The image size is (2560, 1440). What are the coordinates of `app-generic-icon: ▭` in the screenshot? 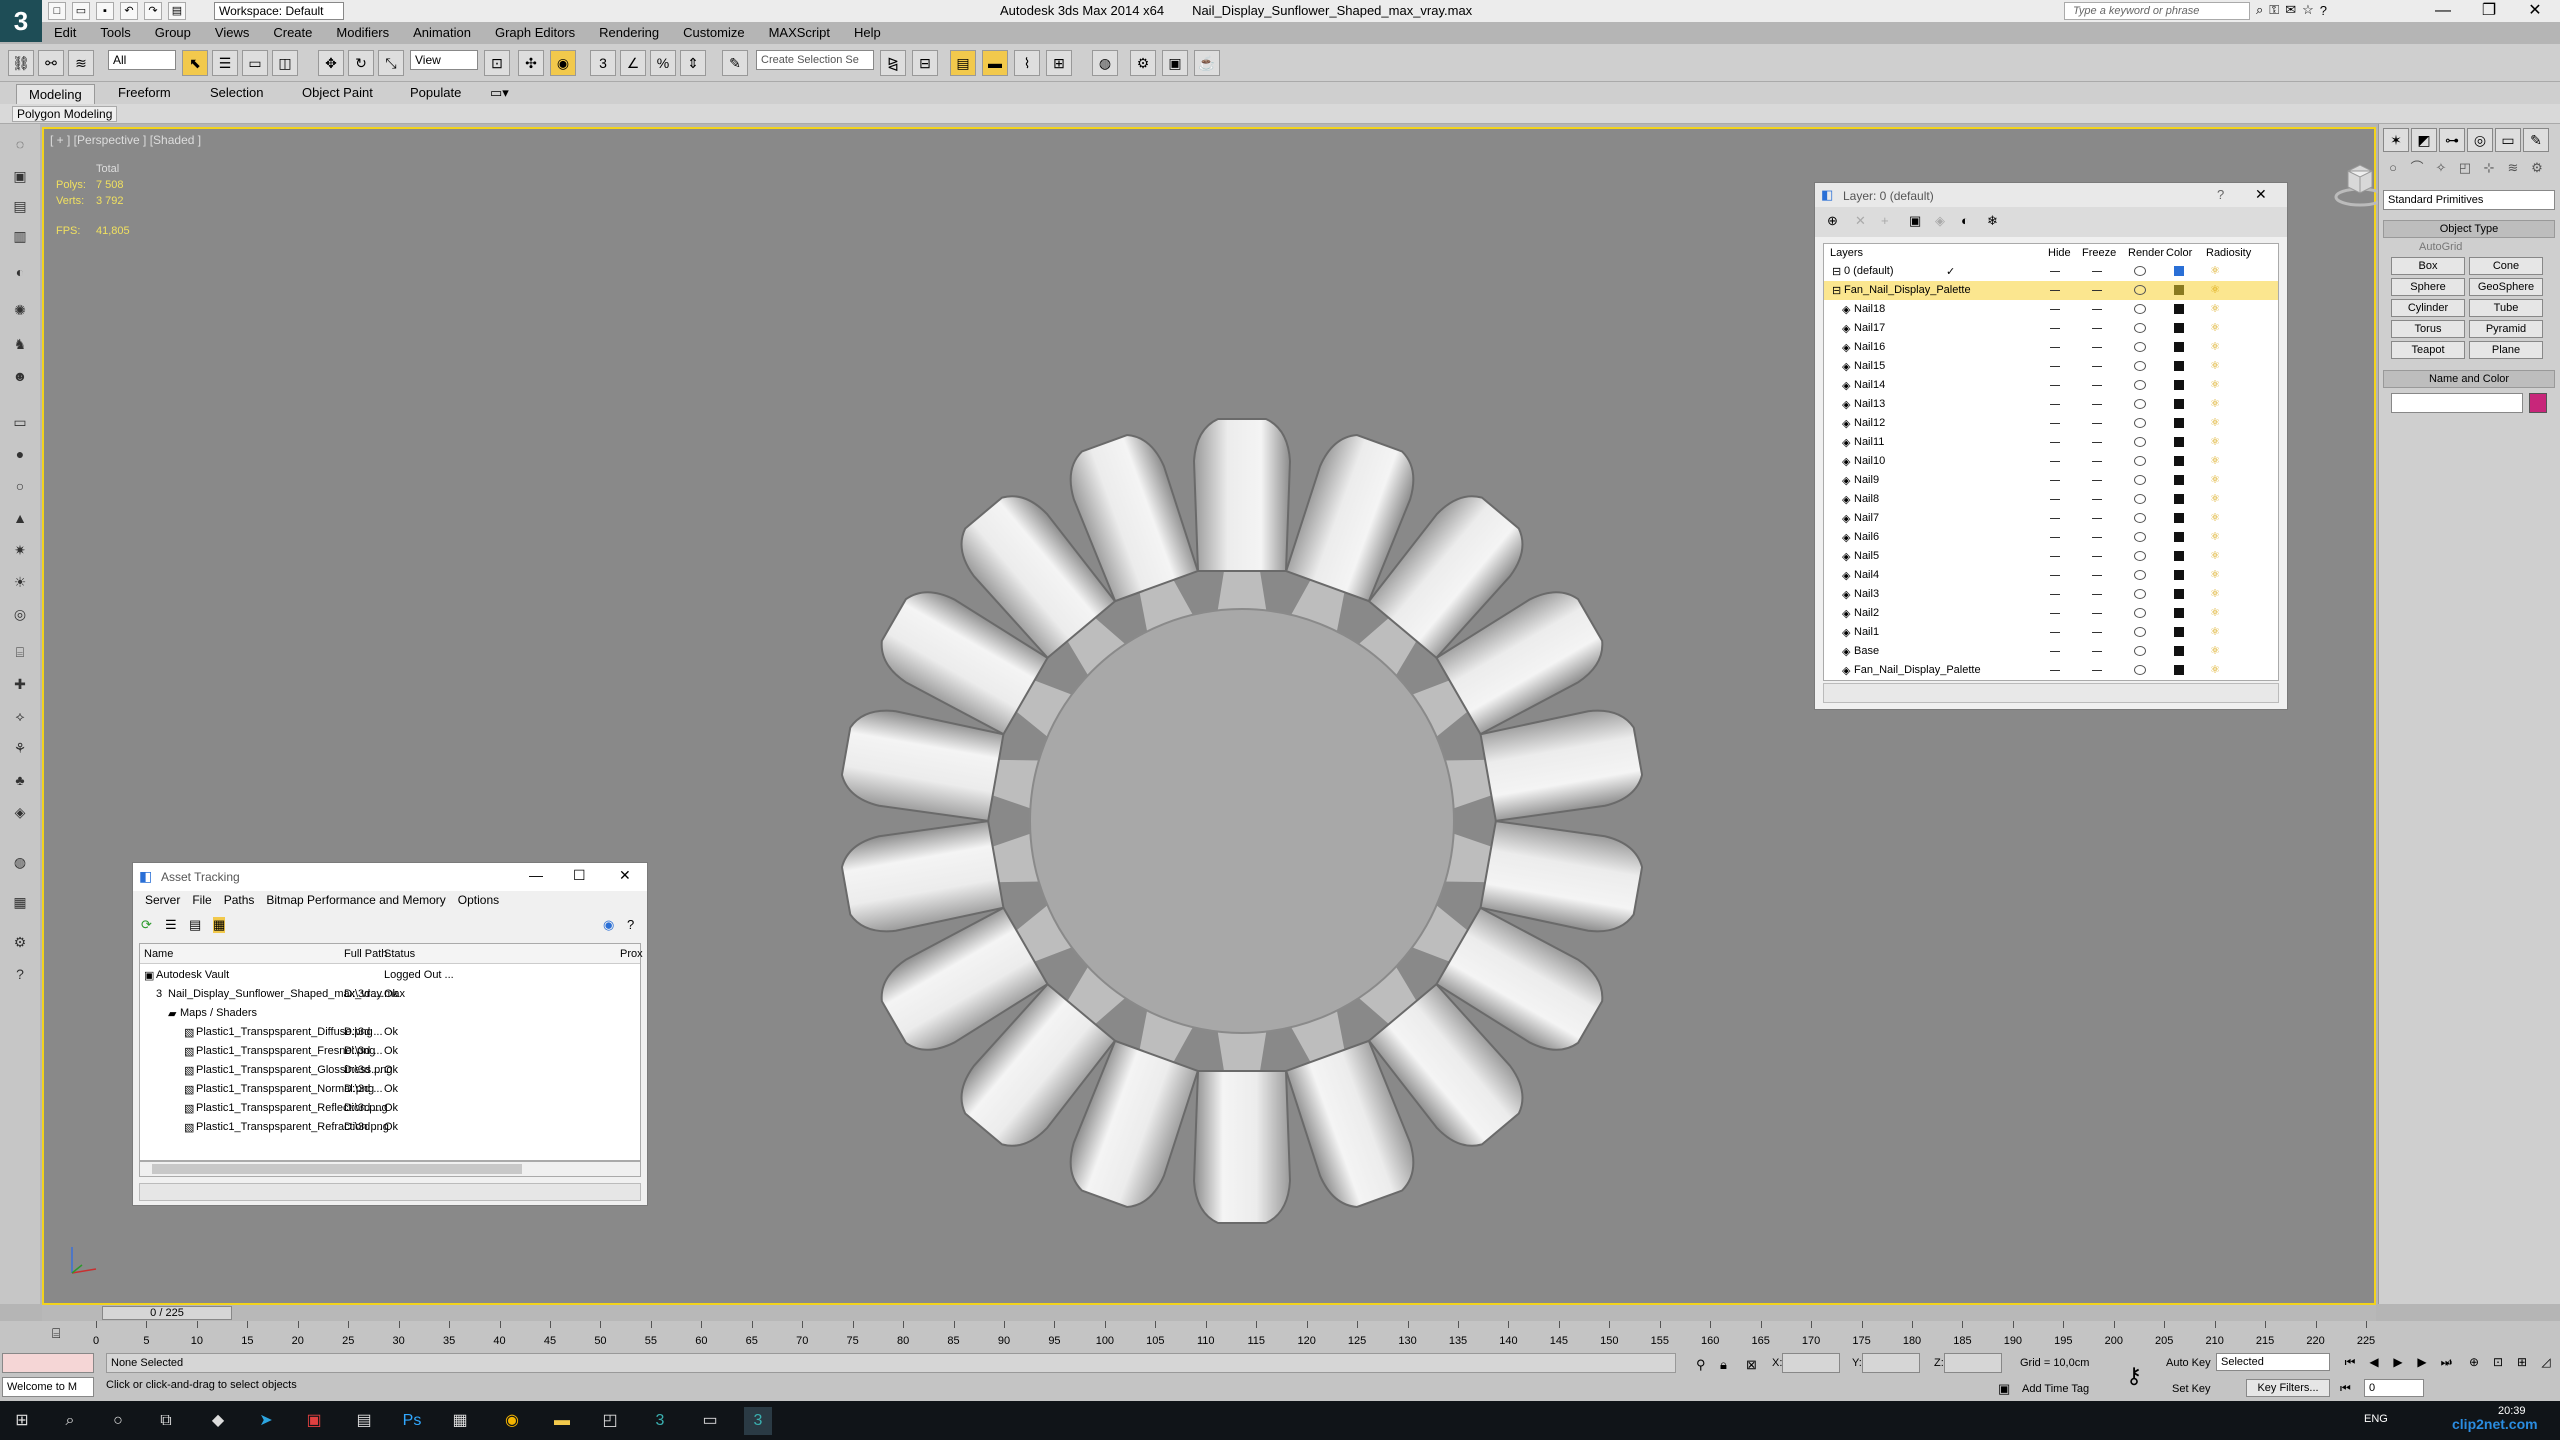 It's located at (710, 1421).